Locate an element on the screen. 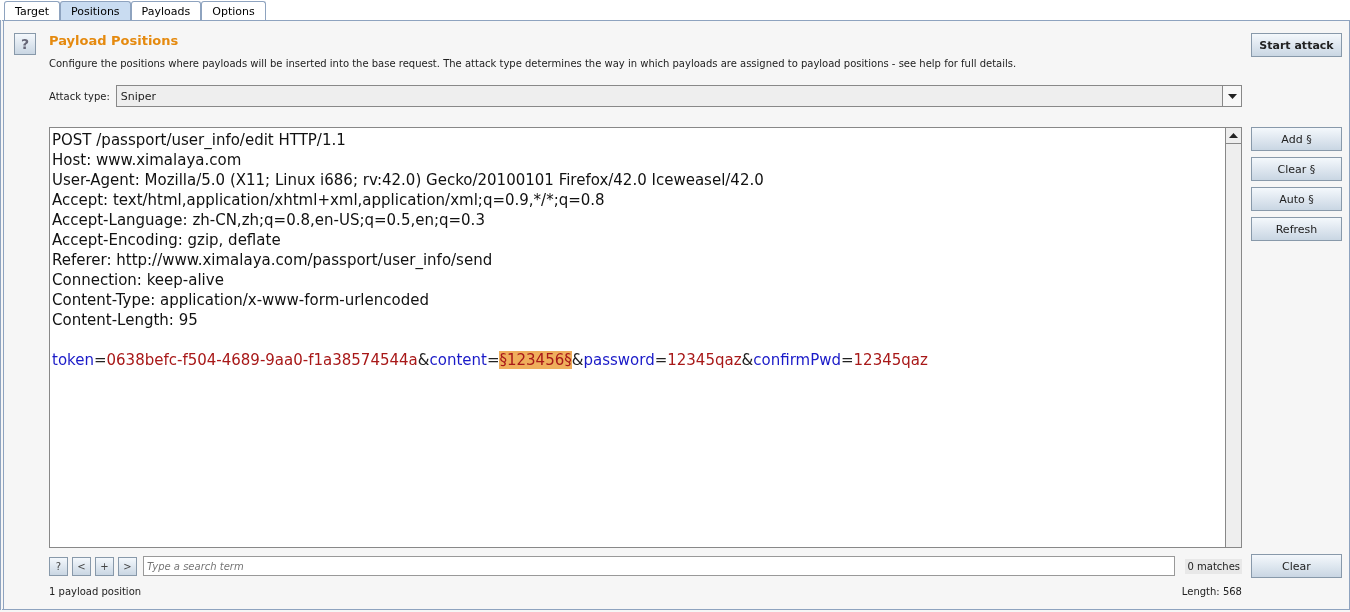 This screenshot has height=612, width=1350. request-line: Connection: keep-alive is located at coordinates (138, 280).